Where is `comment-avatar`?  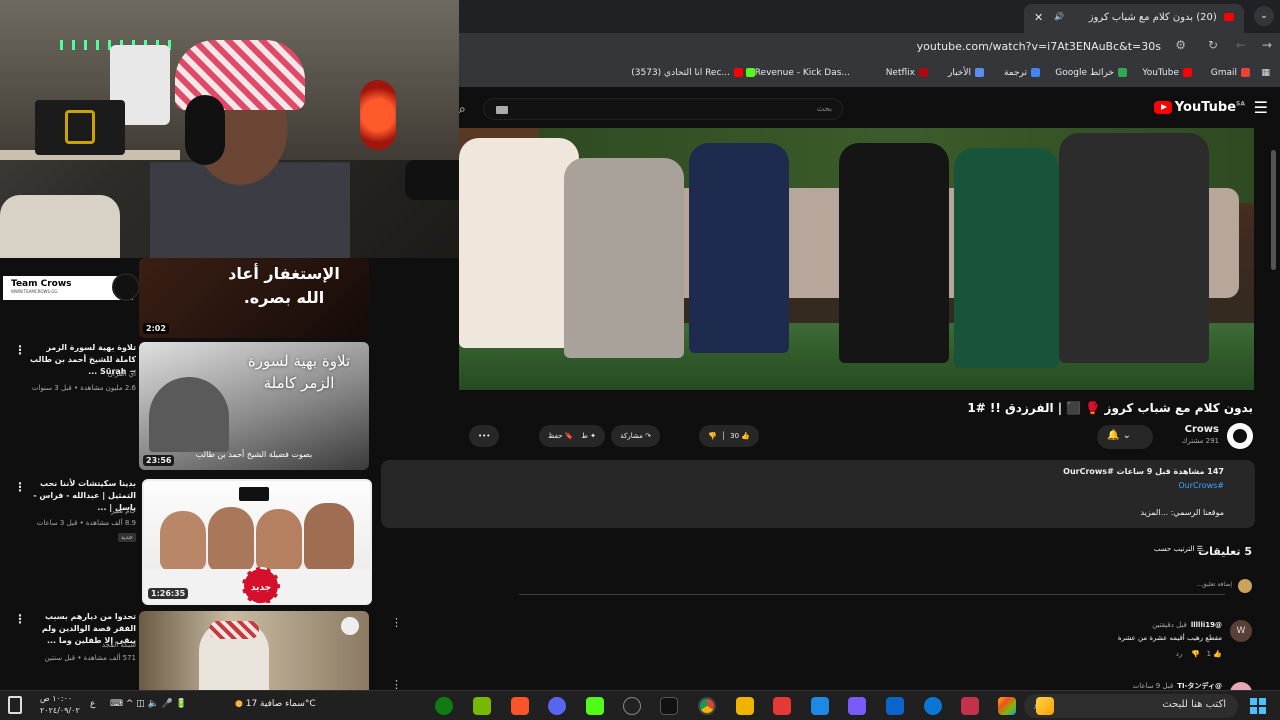
comment-avatar is located at coordinates (1241, 686).